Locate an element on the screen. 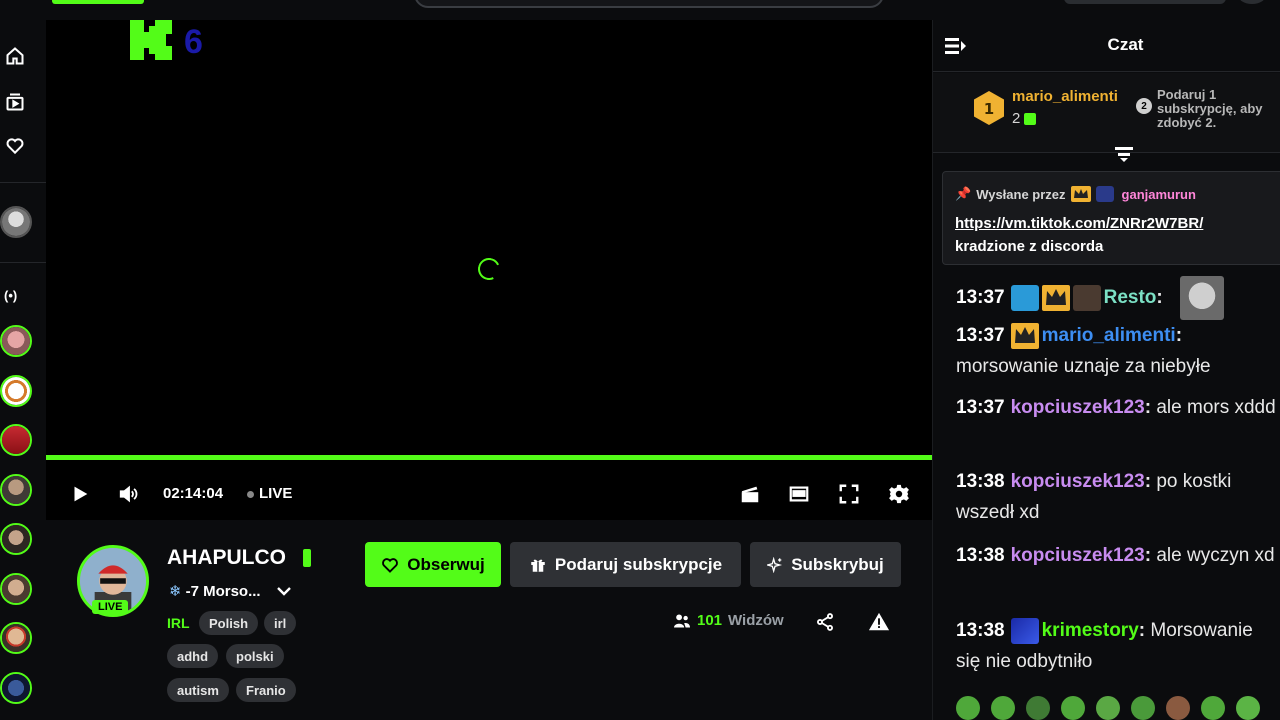 Image resolution: width=1280 pixels, height=720 pixels. message-username: mario_alimenti is located at coordinates (1109, 335).